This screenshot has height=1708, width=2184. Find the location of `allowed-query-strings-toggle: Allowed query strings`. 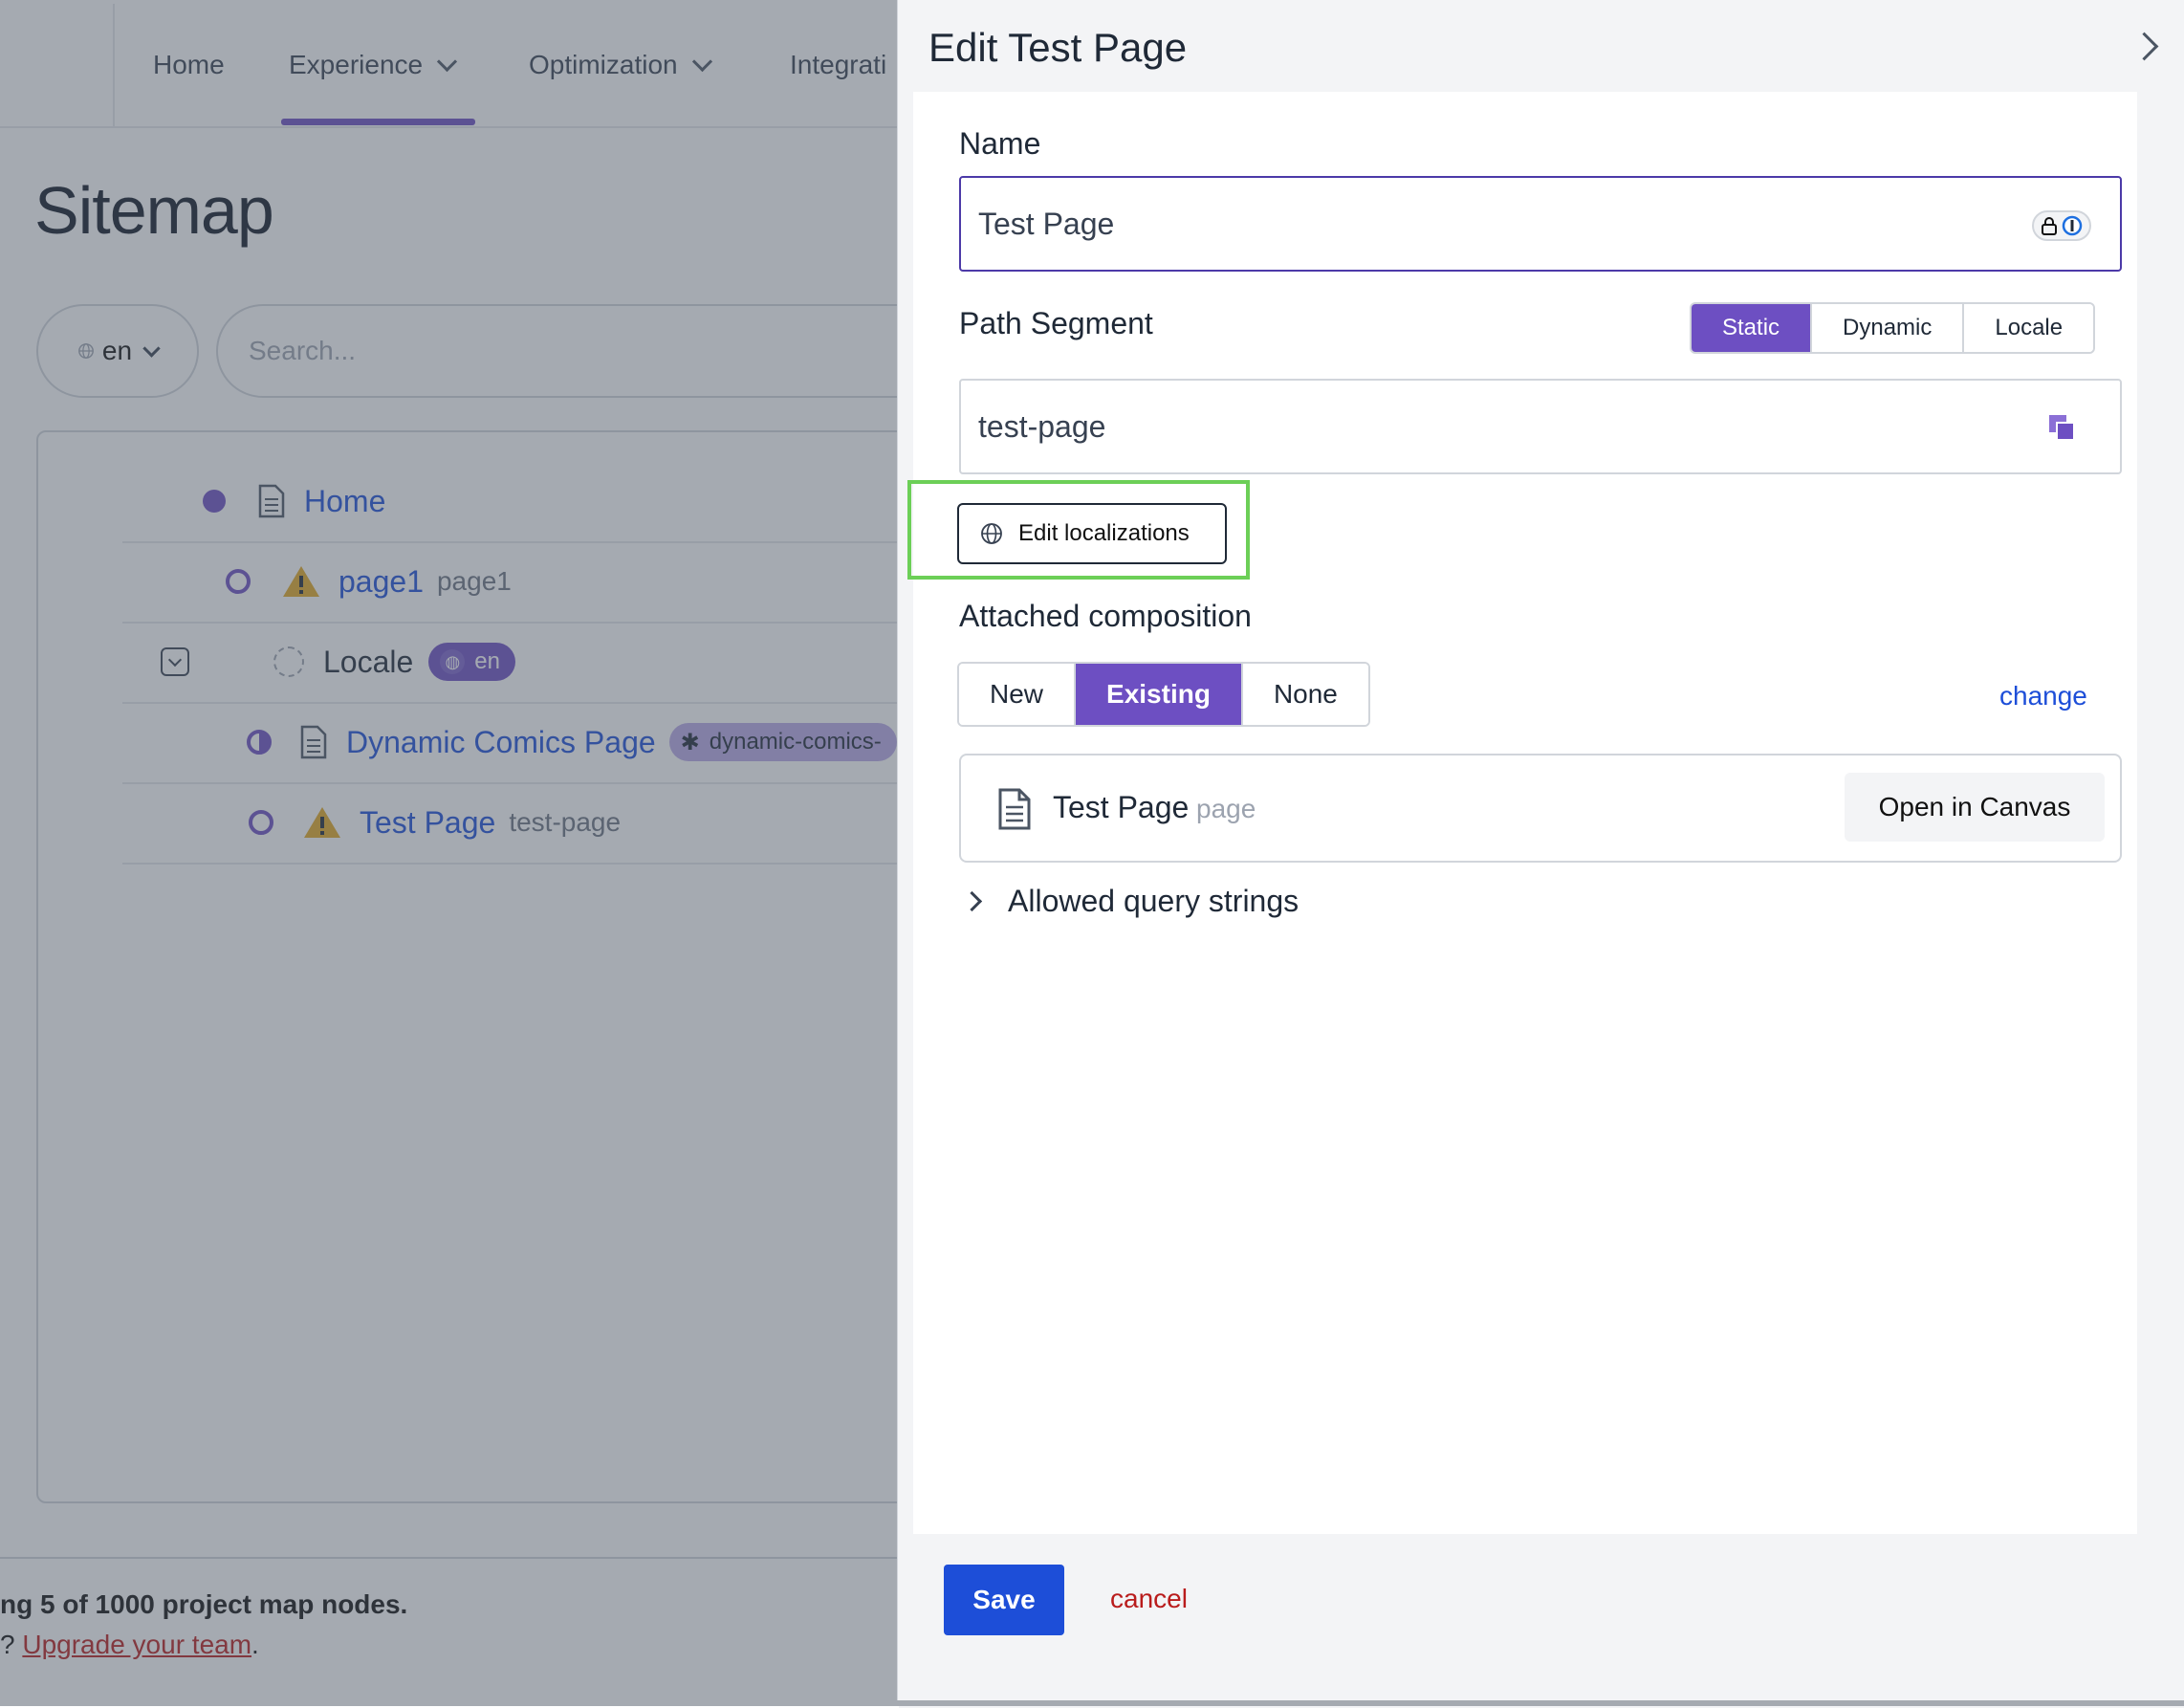

allowed-query-strings-toggle: Allowed query strings is located at coordinates (1129, 901).